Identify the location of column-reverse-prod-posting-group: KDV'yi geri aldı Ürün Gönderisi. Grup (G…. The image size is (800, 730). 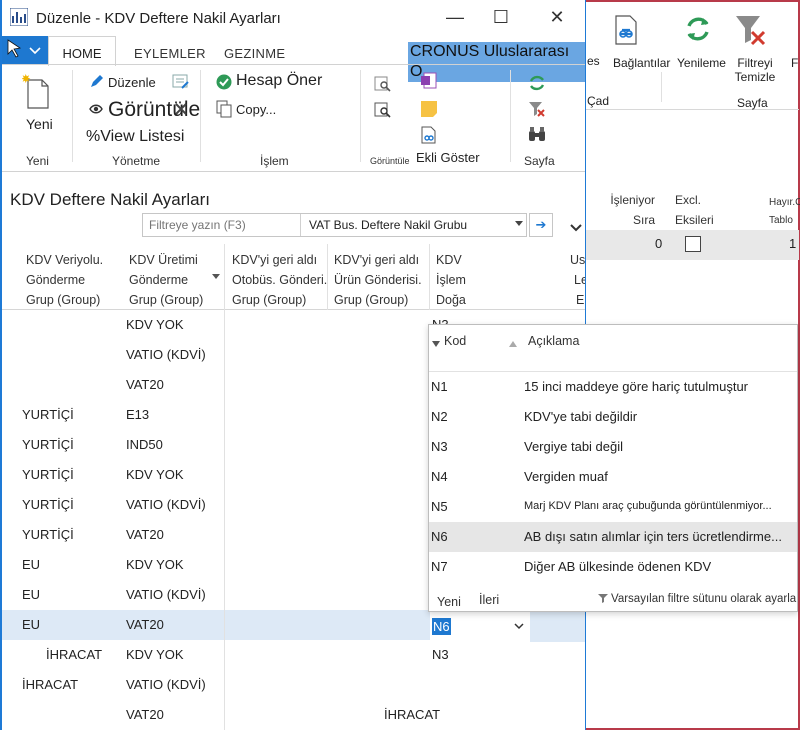
(378, 280).